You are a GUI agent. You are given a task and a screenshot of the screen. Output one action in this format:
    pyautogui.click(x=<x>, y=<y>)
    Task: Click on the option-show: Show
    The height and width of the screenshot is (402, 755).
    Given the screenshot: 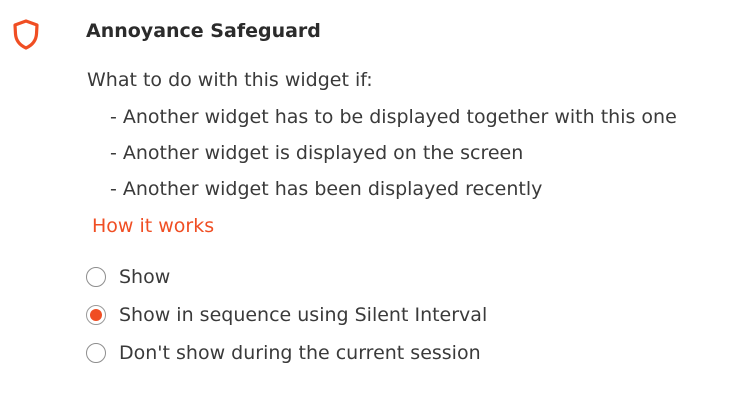 What is the action you would take?
    pyautogui.click(x=128, y=277)
    